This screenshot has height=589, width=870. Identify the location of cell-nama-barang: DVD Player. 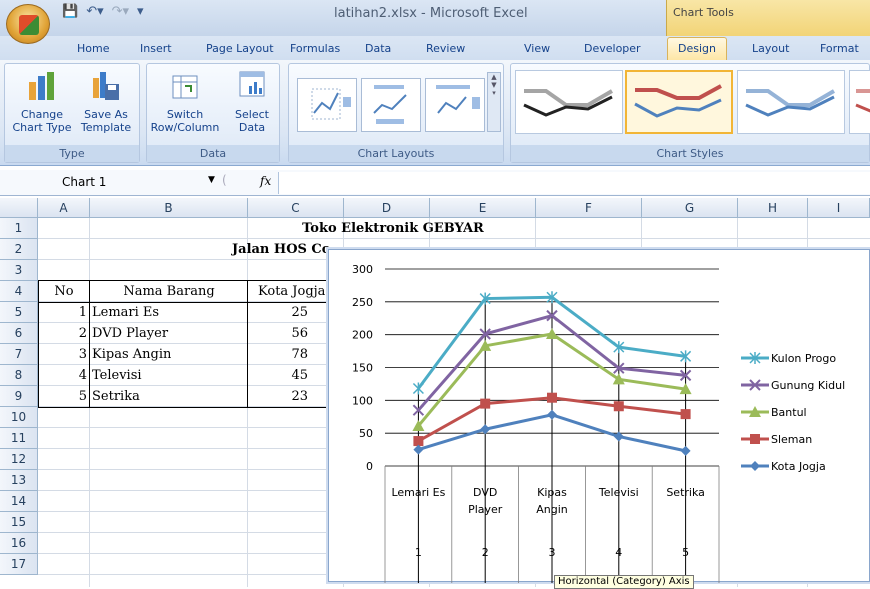
(169, 333).